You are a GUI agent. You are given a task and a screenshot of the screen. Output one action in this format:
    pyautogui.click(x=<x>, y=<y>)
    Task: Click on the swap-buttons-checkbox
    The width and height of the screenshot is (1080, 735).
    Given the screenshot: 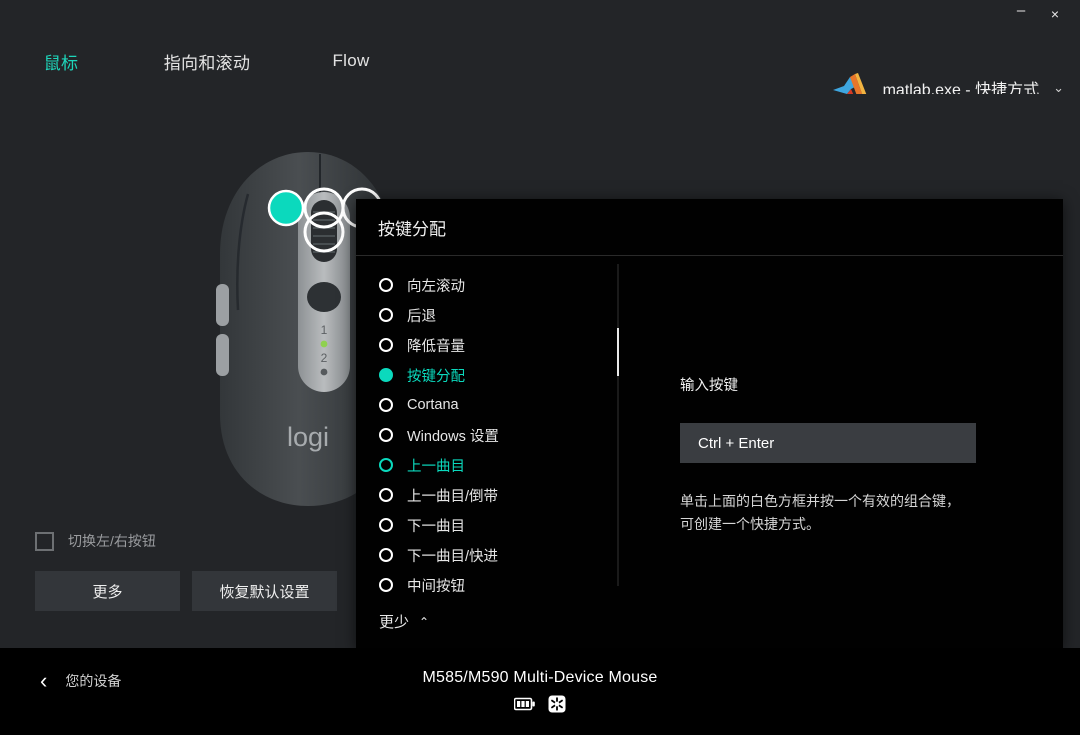 What is the action you would take?
    pyautogui.click(x=44, y=541)
    